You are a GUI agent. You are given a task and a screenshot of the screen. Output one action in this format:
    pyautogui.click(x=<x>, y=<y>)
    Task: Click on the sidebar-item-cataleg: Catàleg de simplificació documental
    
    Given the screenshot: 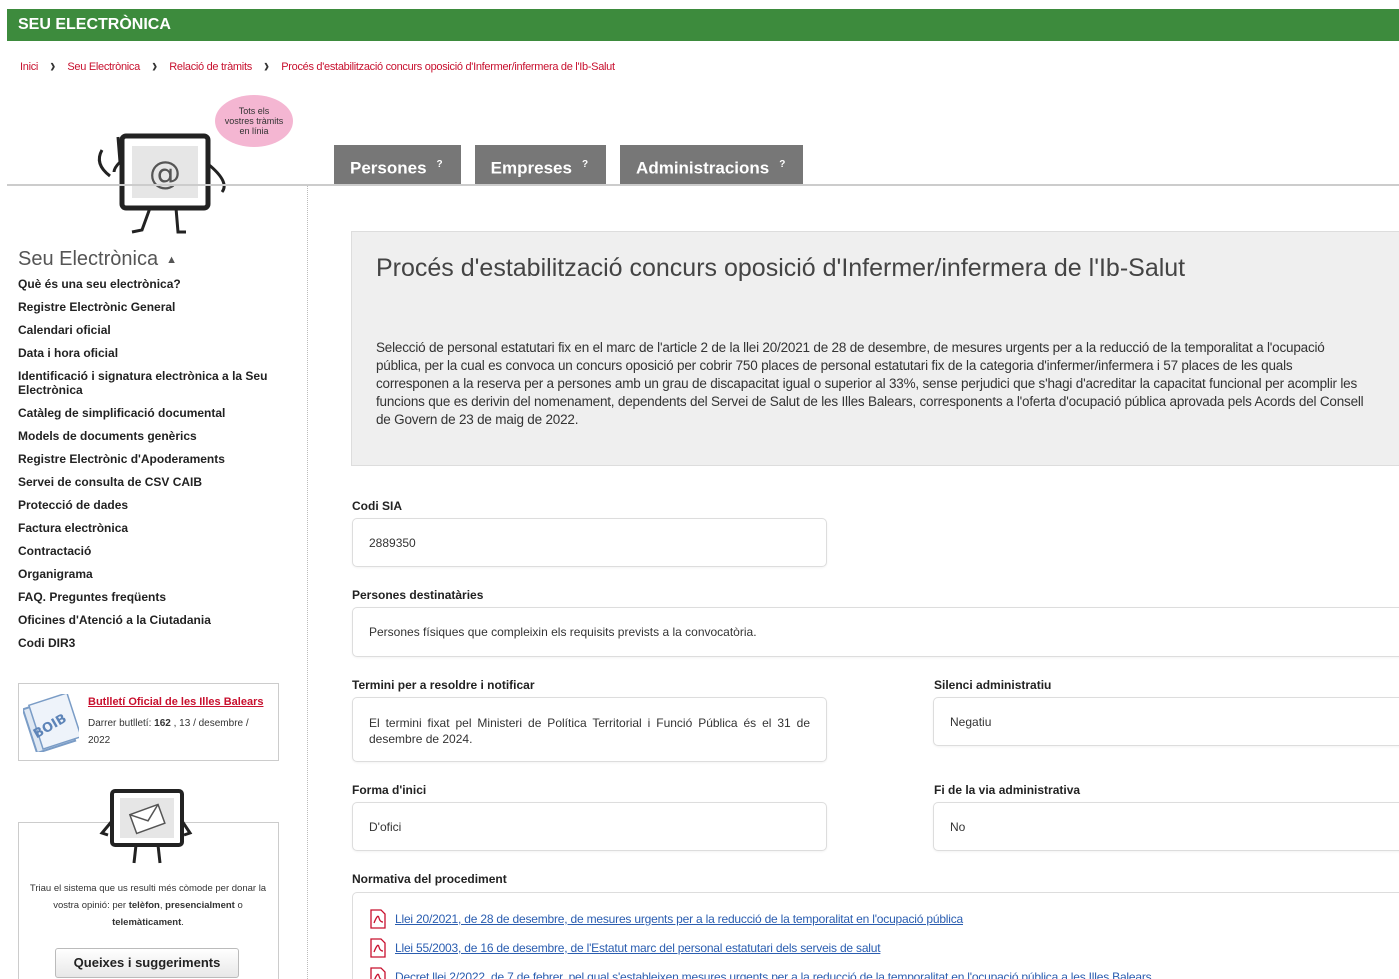 What is the action you would take?
    pyautogui.click(x=155, y=413)
    